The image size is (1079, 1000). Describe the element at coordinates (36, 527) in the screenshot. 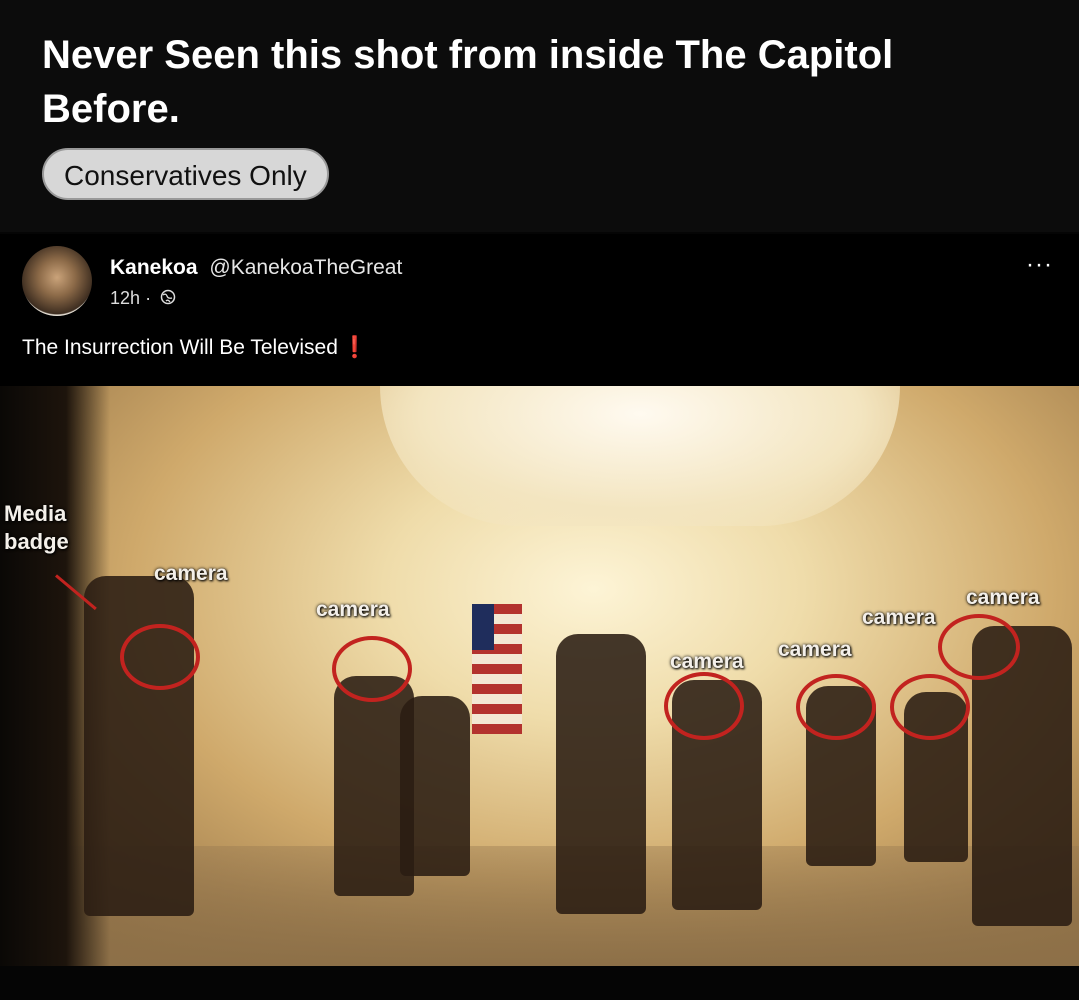

I see `media-badge-label: Media badge` at that location.